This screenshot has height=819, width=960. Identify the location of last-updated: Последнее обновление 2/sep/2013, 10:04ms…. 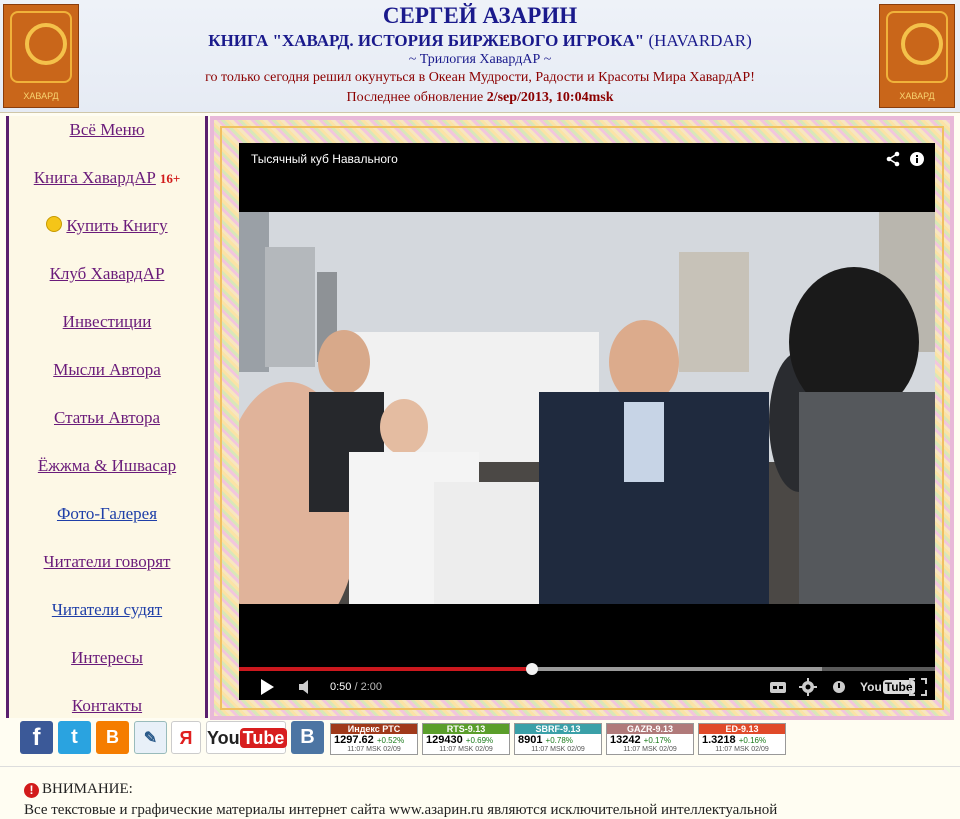
(480, 98).